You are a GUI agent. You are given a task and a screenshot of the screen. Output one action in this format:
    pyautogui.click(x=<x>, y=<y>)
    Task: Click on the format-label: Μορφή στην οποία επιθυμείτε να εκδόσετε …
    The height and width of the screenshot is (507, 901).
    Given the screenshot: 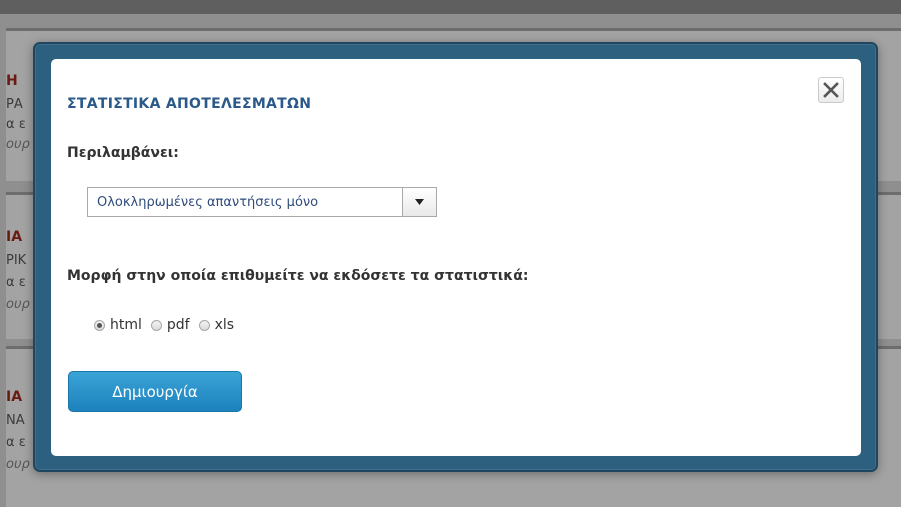 What is the action you would take?
    pyautogui.click(x=298, y=276)
    